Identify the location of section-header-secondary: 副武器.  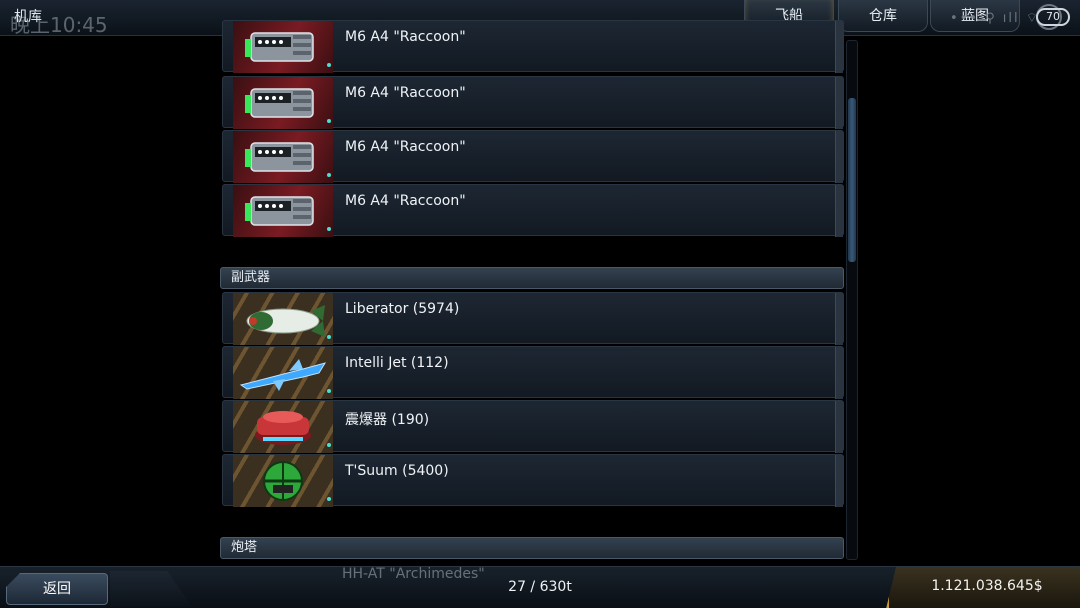
(532, 278).